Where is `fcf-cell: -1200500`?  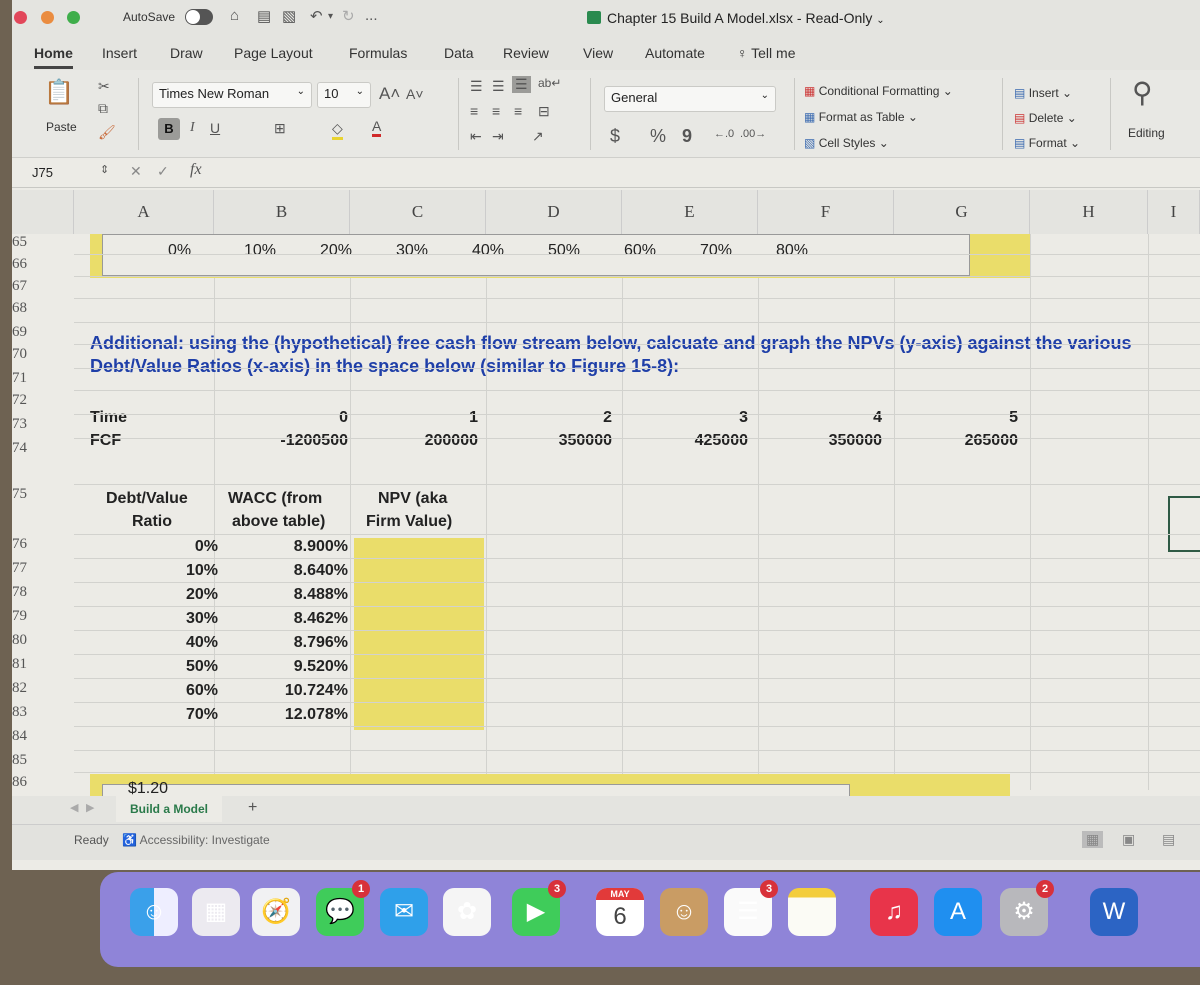 fcf-cell: -1200500 is located at coordinates (314, 441).